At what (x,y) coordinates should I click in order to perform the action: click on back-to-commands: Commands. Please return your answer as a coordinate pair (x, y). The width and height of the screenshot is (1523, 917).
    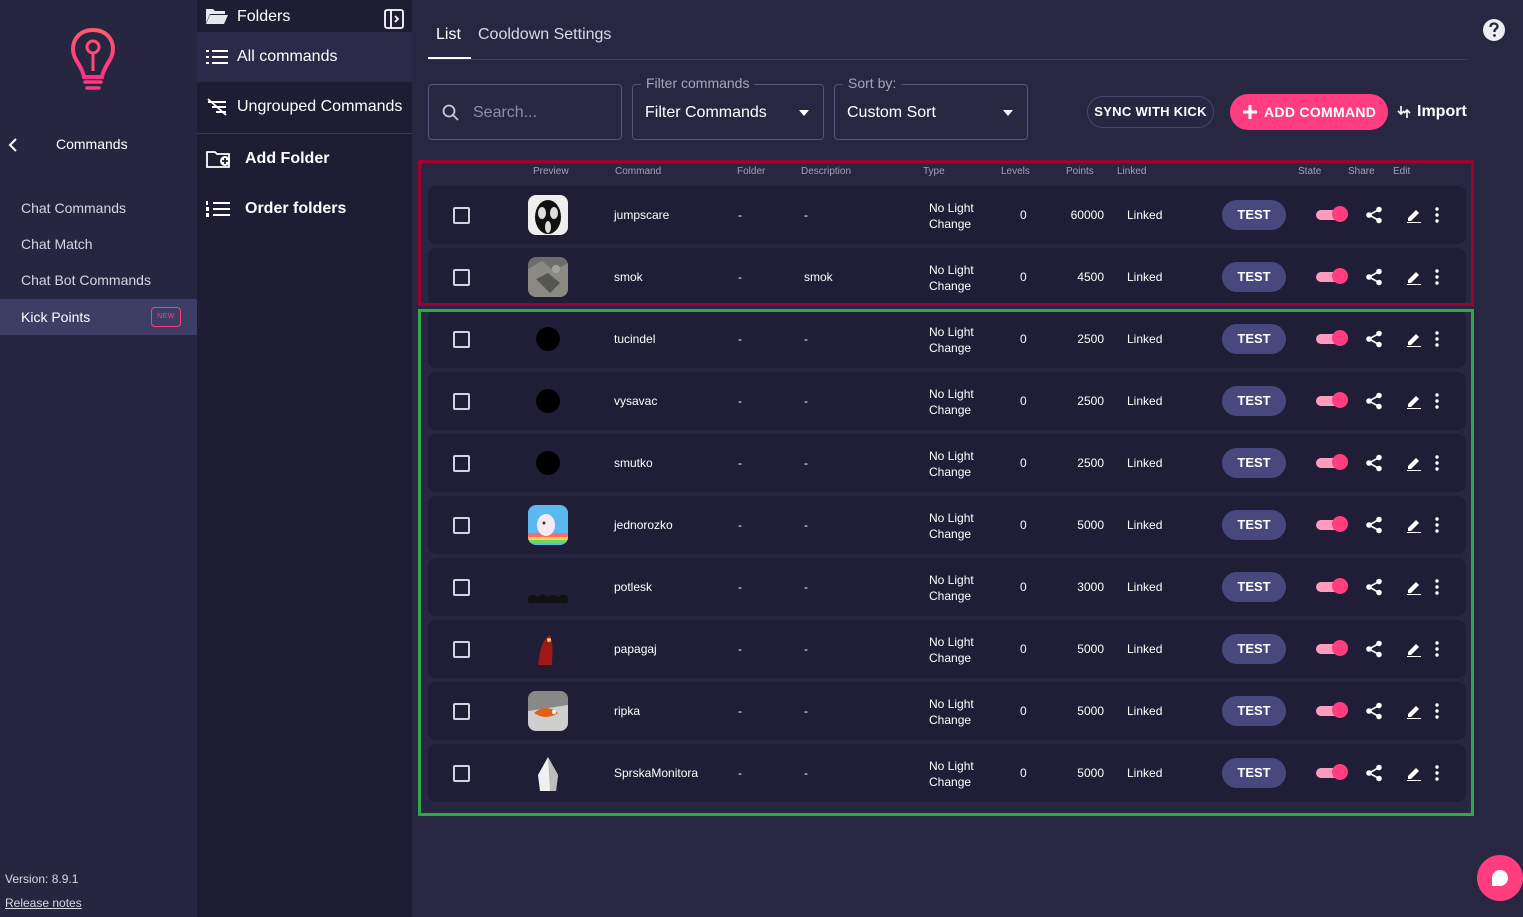
    Looking at the image, I should click on (98, 145).